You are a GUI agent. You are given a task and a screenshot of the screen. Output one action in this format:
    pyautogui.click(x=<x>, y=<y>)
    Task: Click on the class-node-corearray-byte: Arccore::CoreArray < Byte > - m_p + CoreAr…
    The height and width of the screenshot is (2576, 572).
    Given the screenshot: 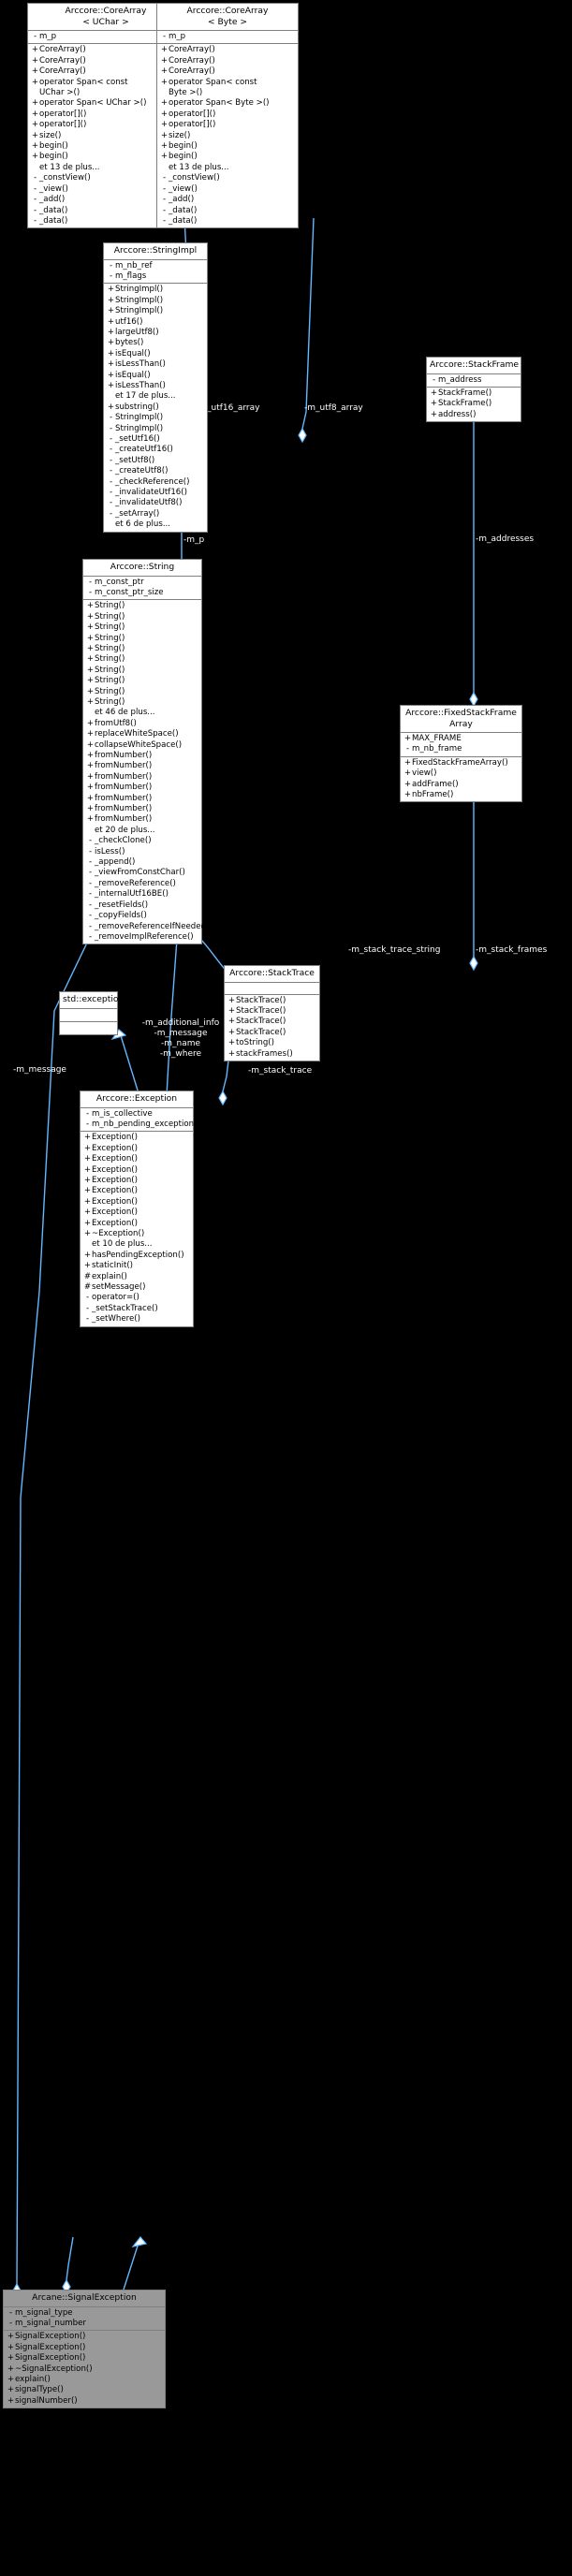 What is the action you would take?
    pyautogui.click(x=227, y=116)
    